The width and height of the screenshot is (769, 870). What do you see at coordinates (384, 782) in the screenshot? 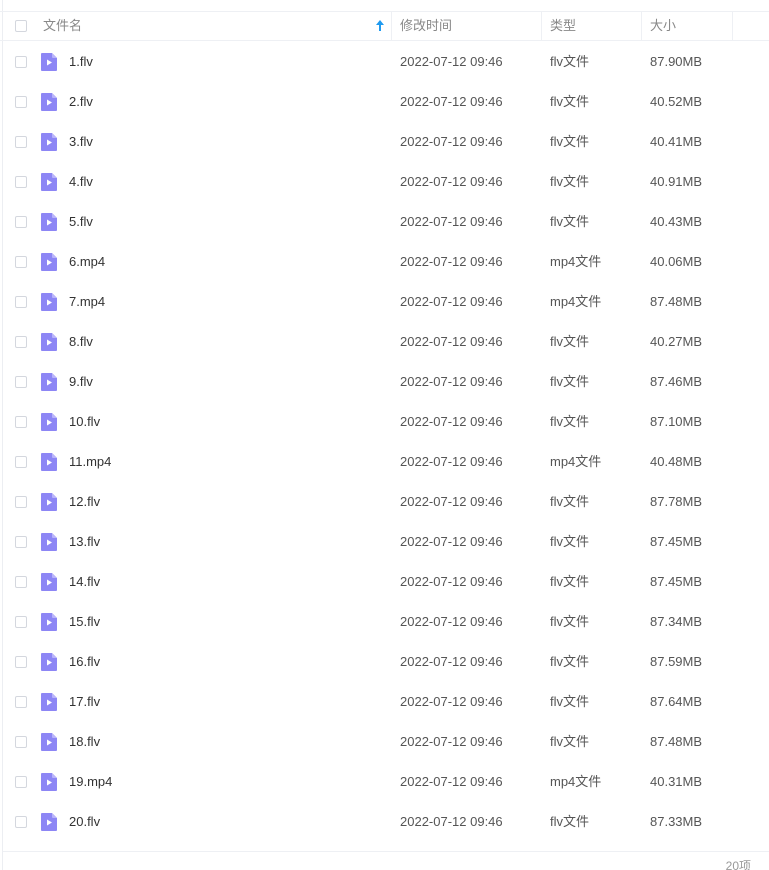
I see `table-row: 19.mp4 2022-07-12 09:46 mp4文件 40.31MB` at bounding box center [384, 782].